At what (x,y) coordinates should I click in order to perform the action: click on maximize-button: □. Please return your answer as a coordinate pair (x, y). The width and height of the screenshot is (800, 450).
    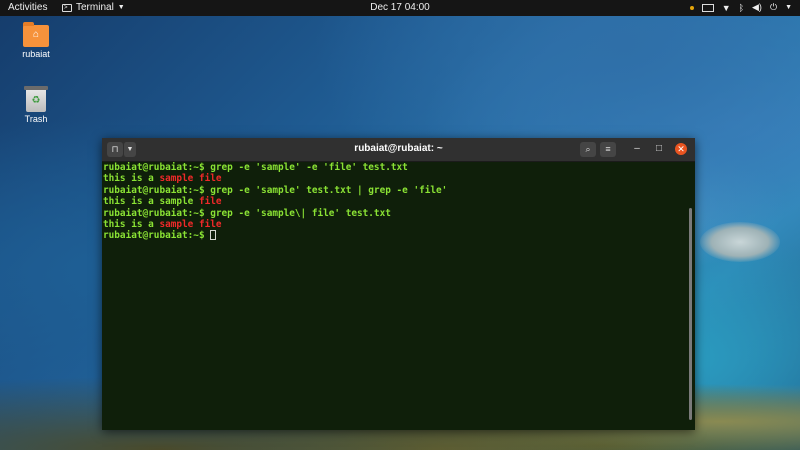
    Looking at the image, I should click on (659, 149).